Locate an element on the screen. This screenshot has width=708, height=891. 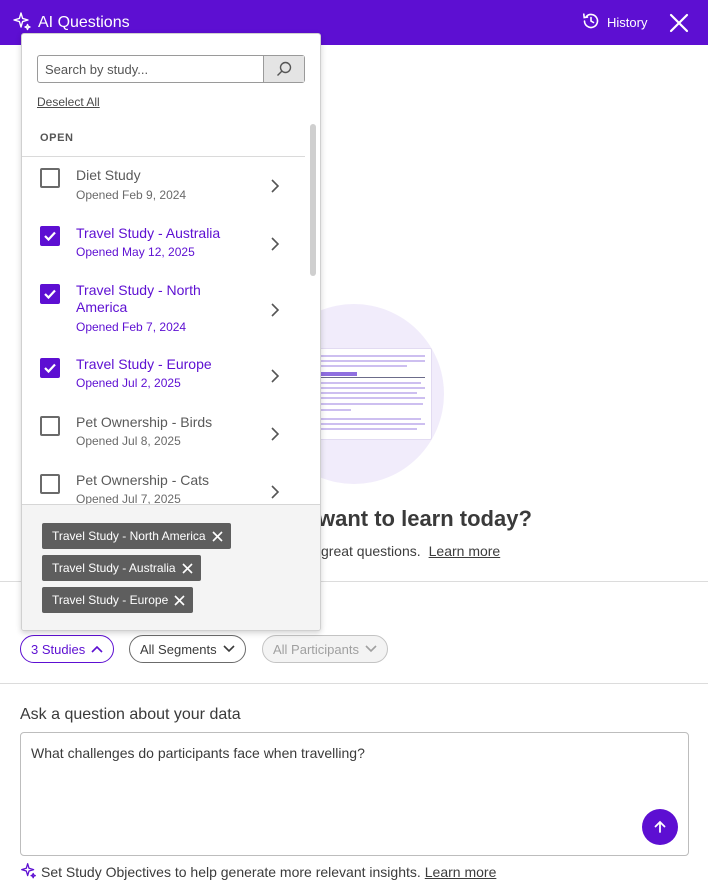
segments-filter: All Segments is located at coordinates (187, 649).